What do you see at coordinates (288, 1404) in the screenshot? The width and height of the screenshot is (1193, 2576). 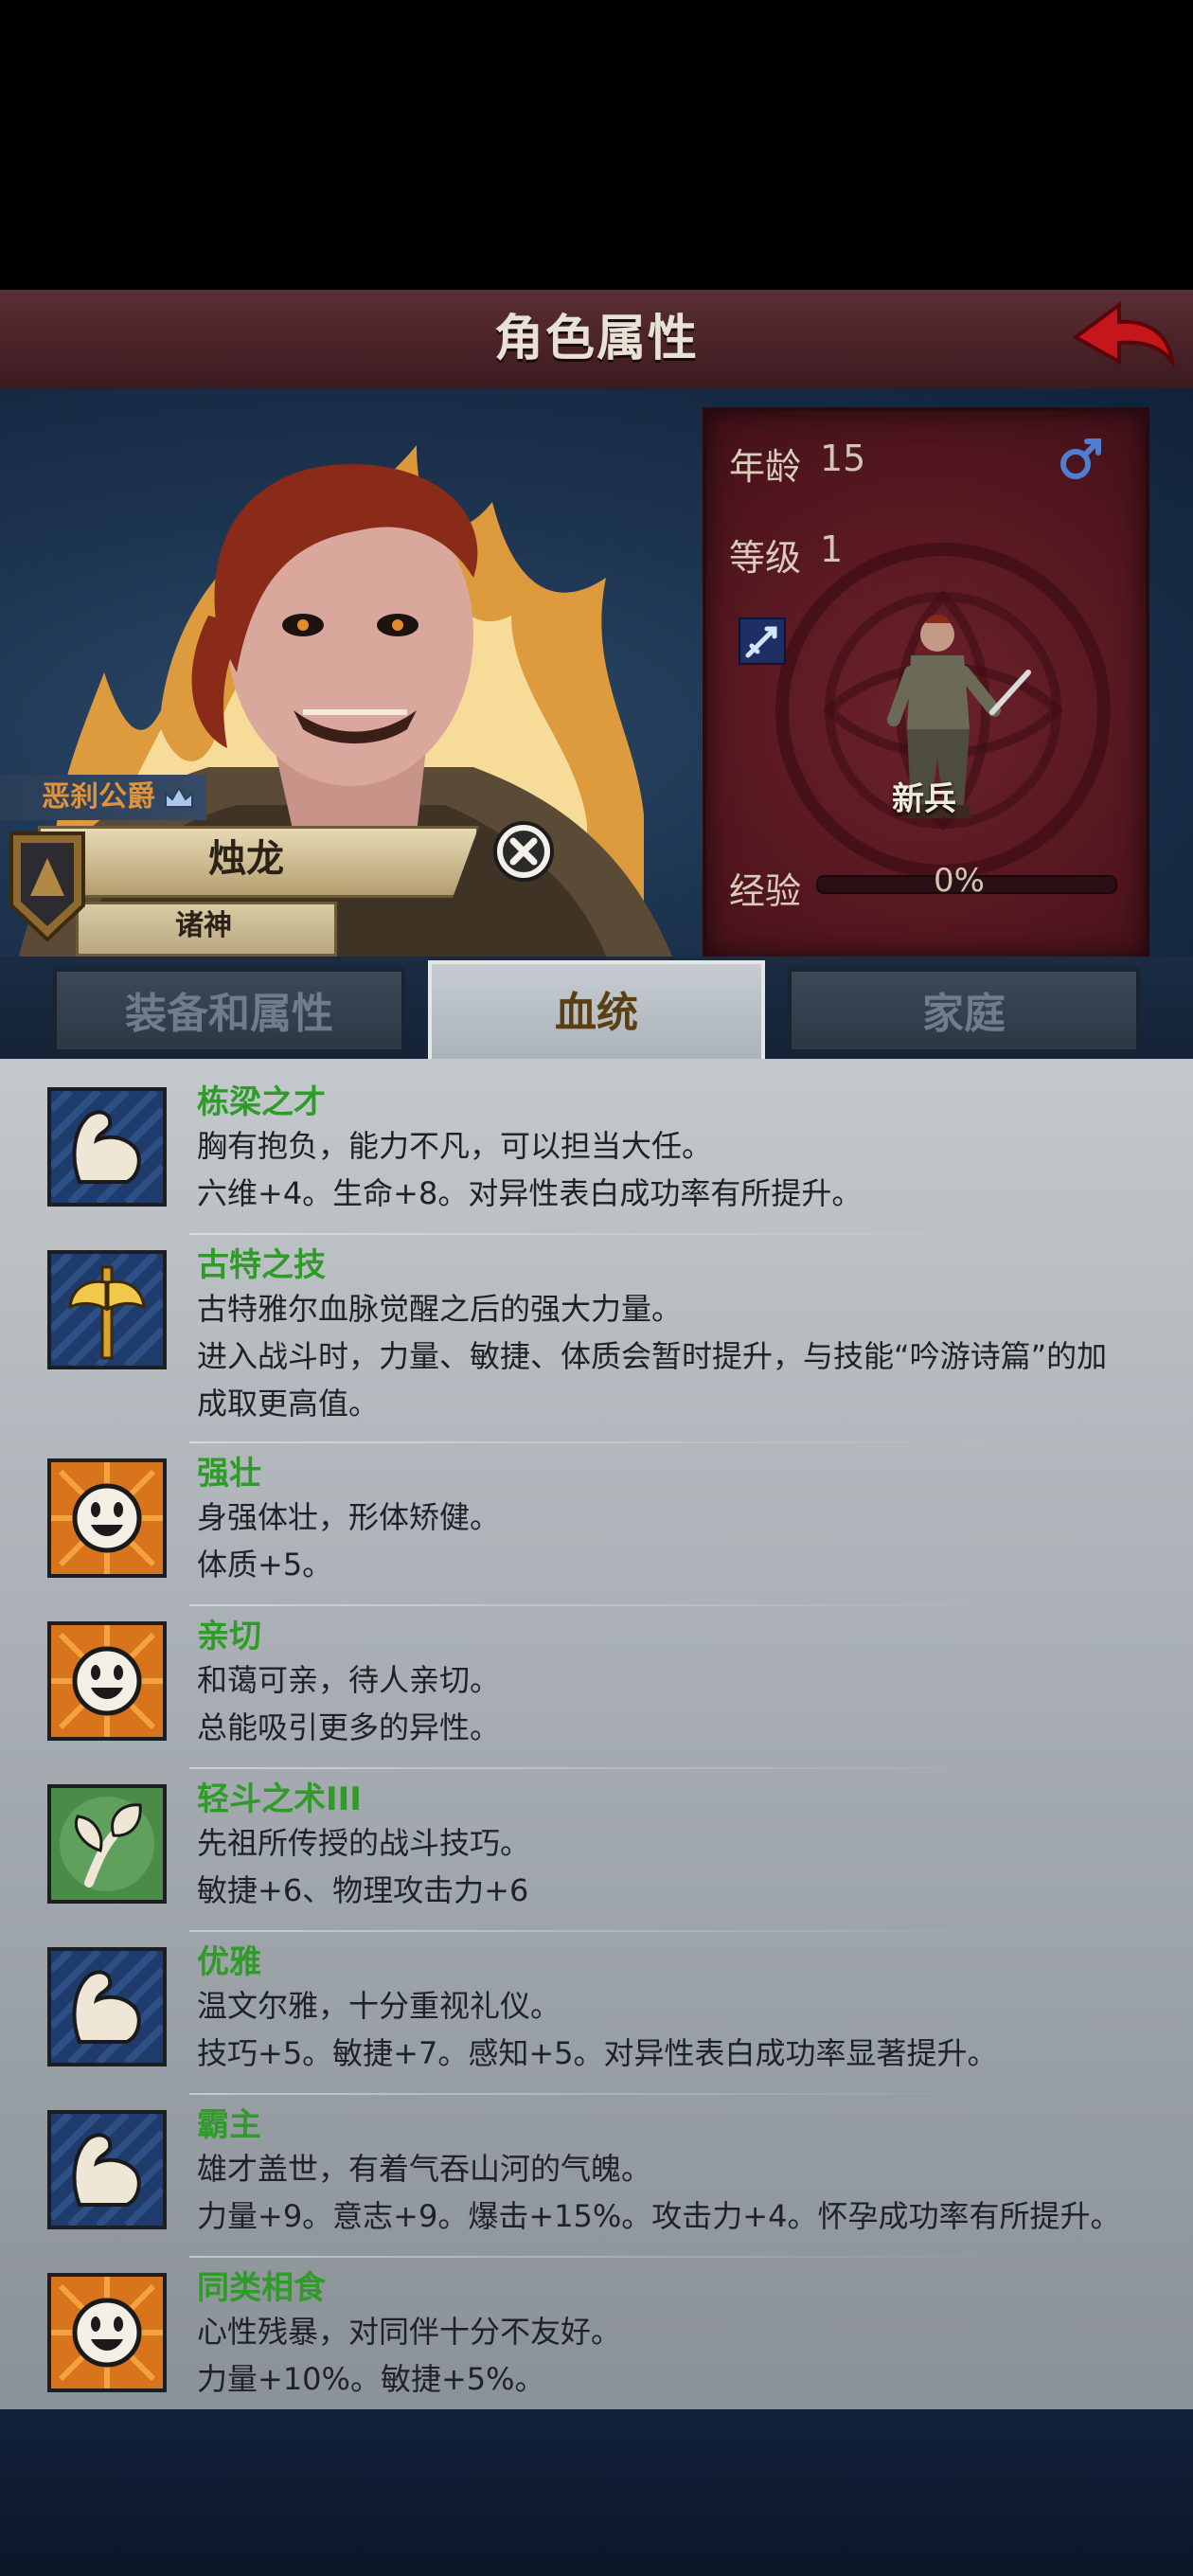 I see `trait-description: 成取更高值。` at bounding box center [288, 1404].